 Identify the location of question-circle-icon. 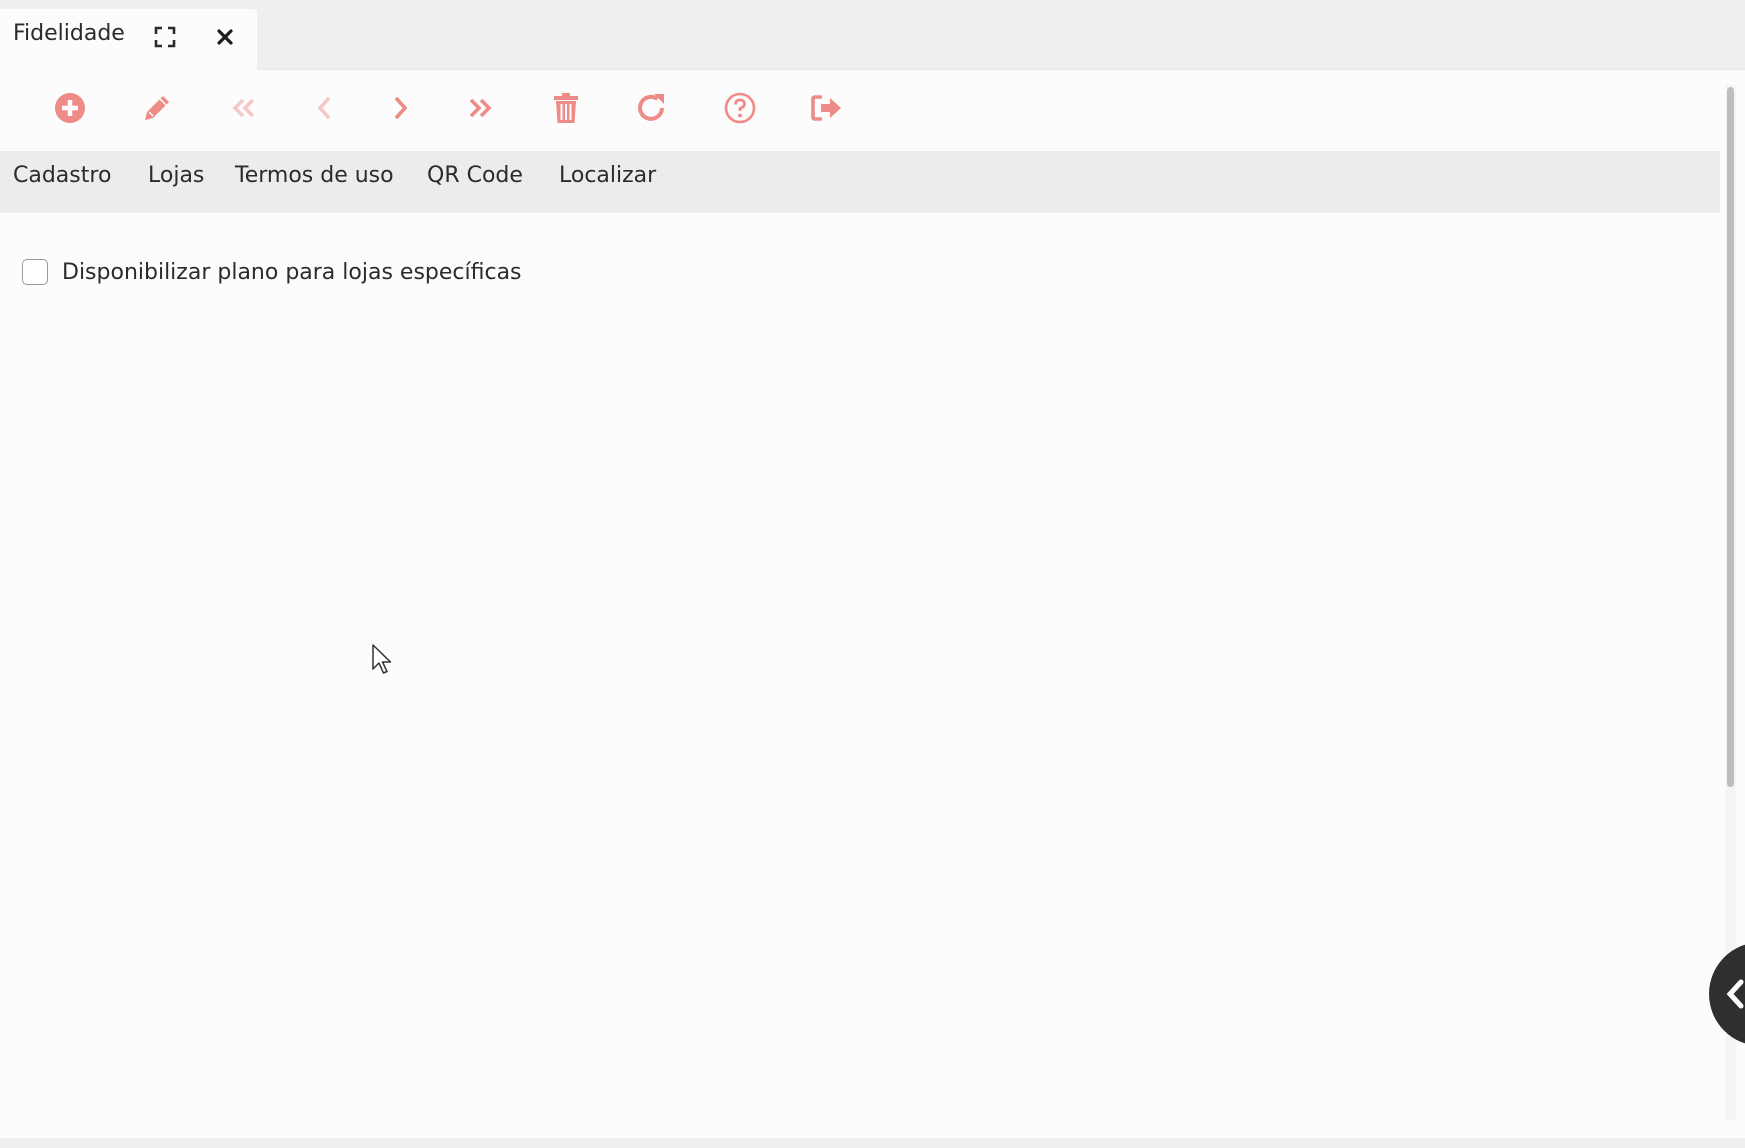
(740, 108).